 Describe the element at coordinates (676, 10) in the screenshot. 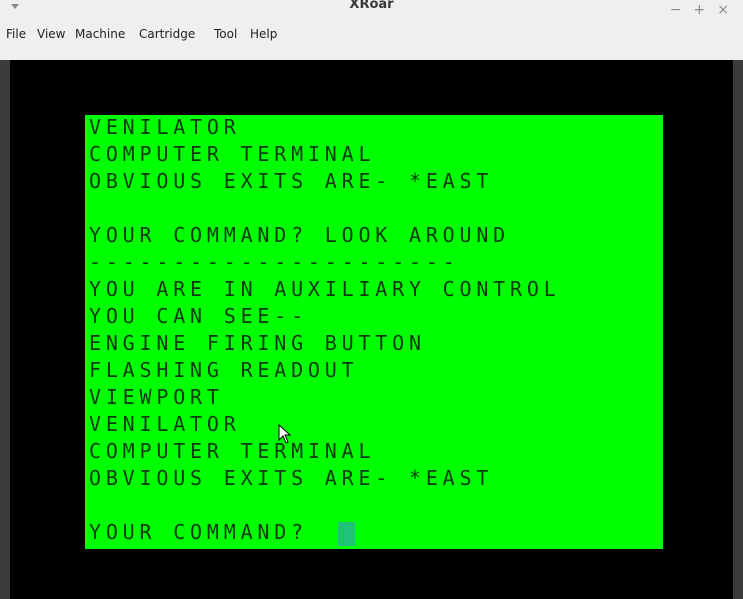

I see `minimize-icon: −` at that location.